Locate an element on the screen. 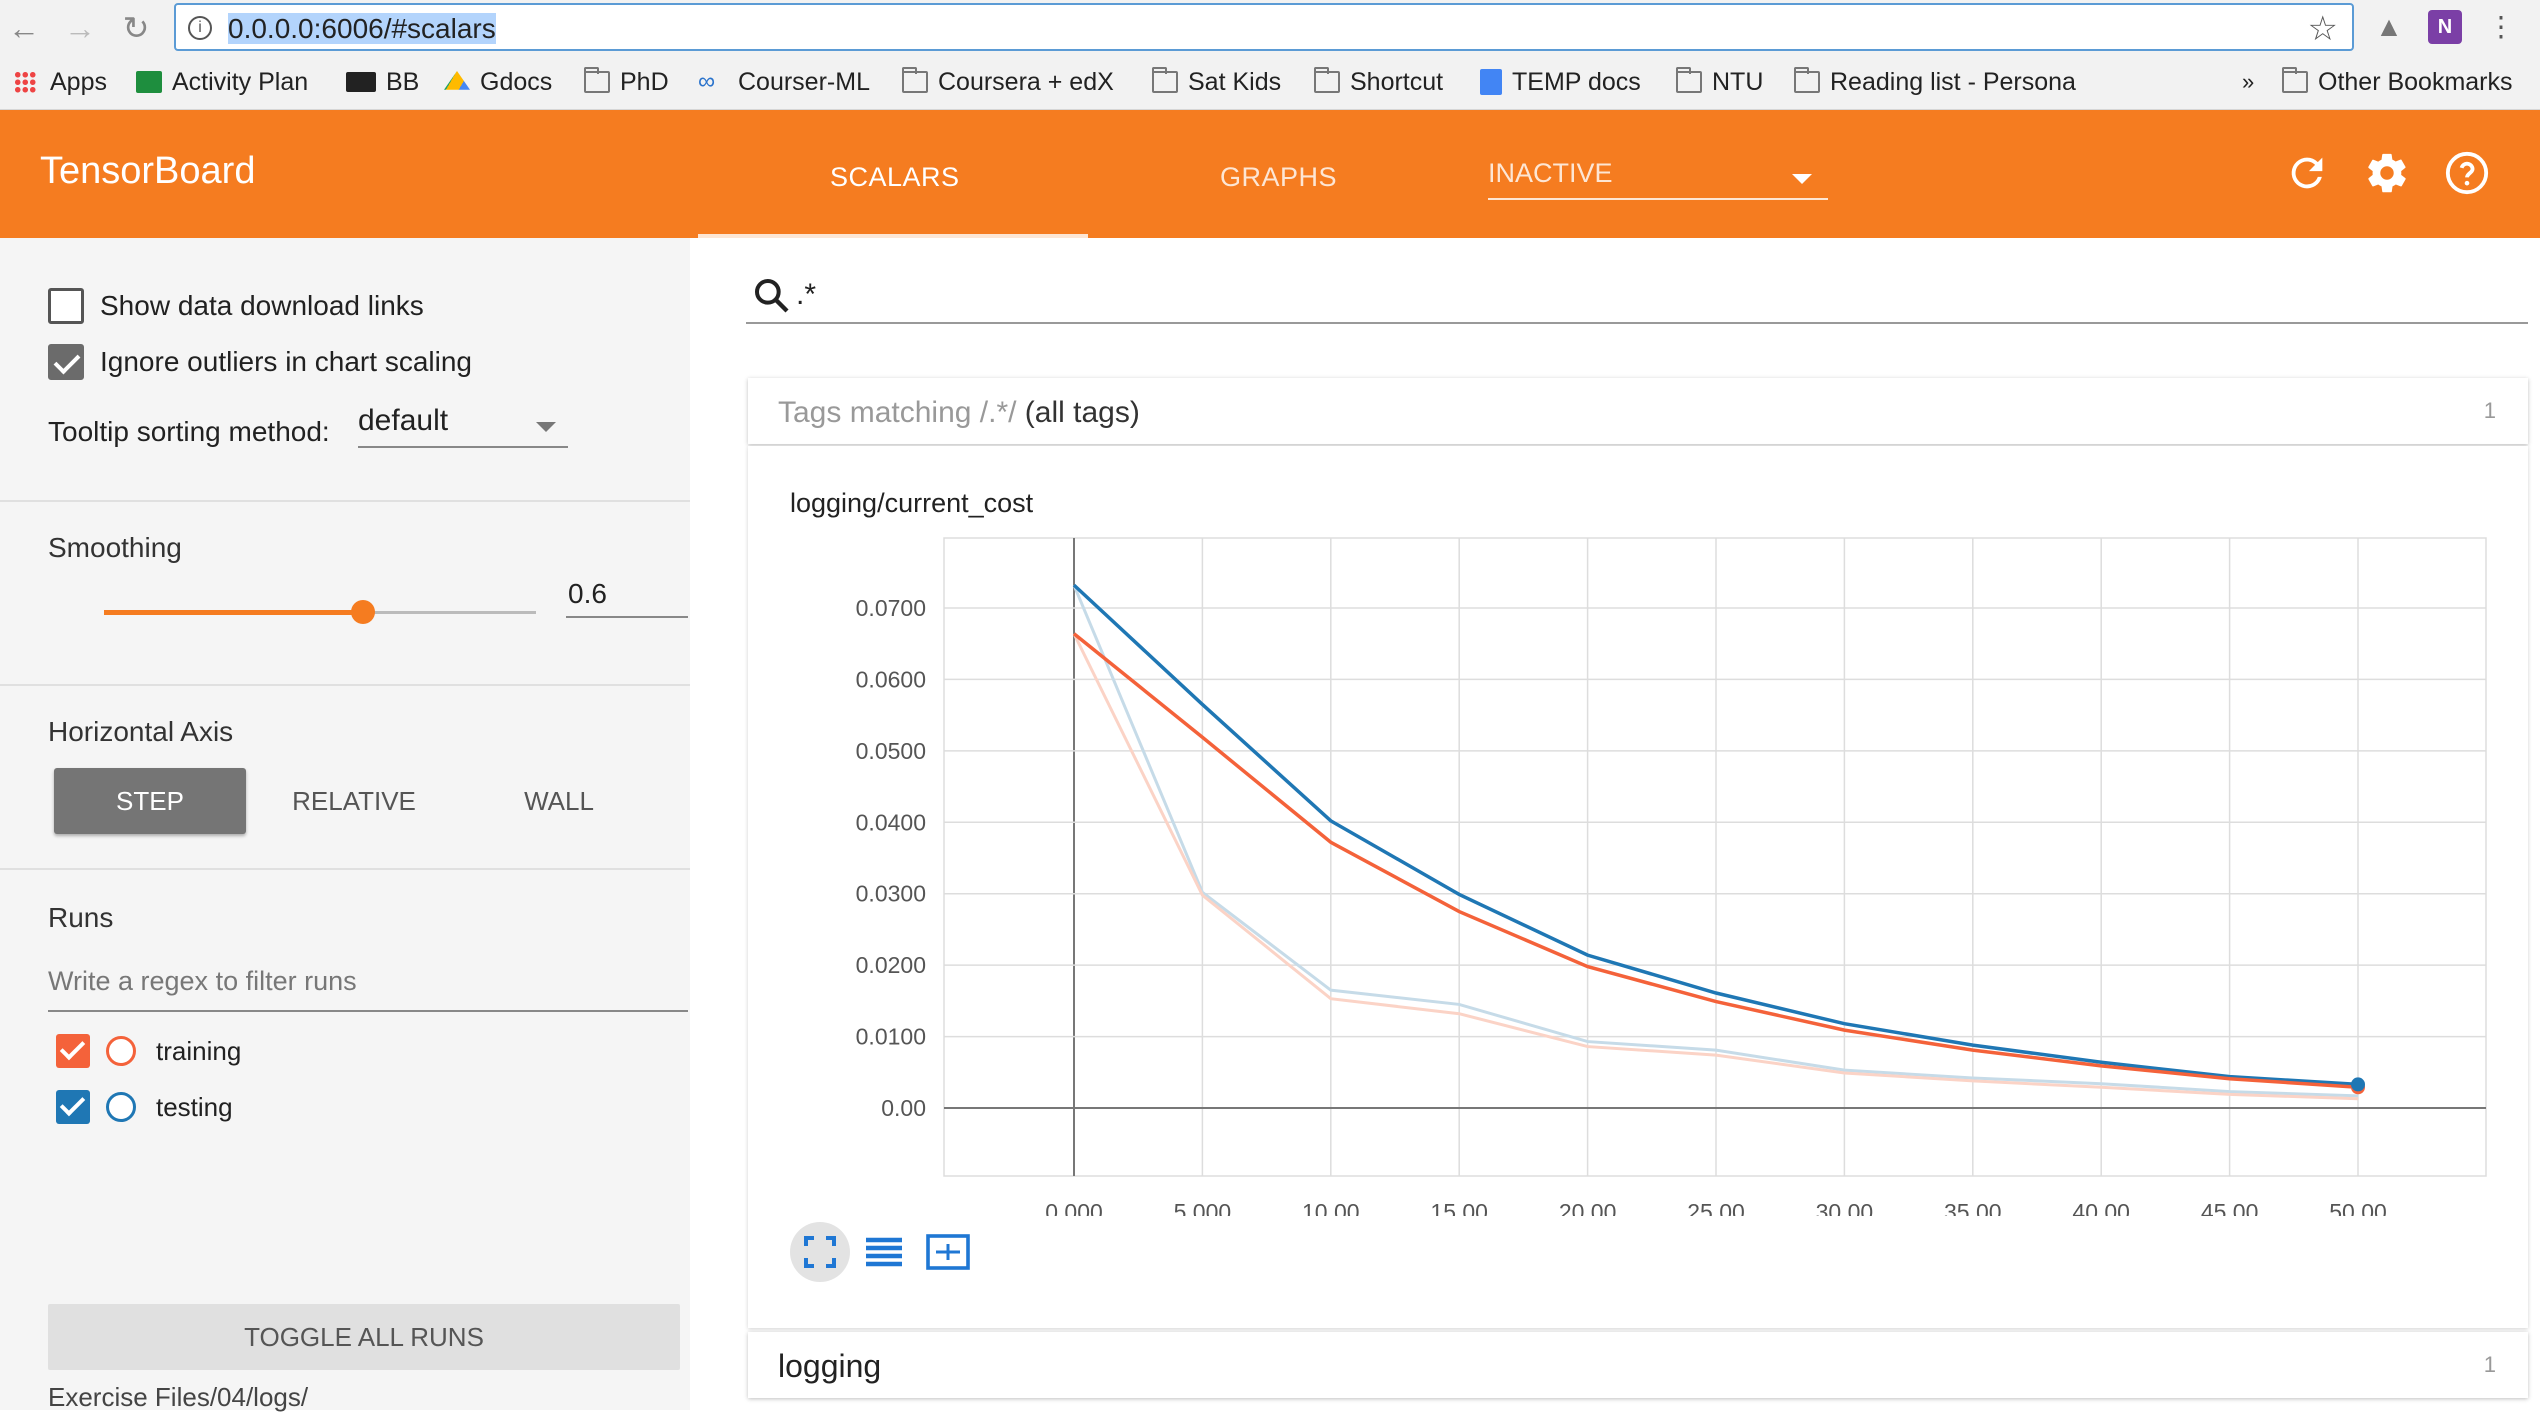  smoothing-slider-knob is located at coordinates (363, 612).